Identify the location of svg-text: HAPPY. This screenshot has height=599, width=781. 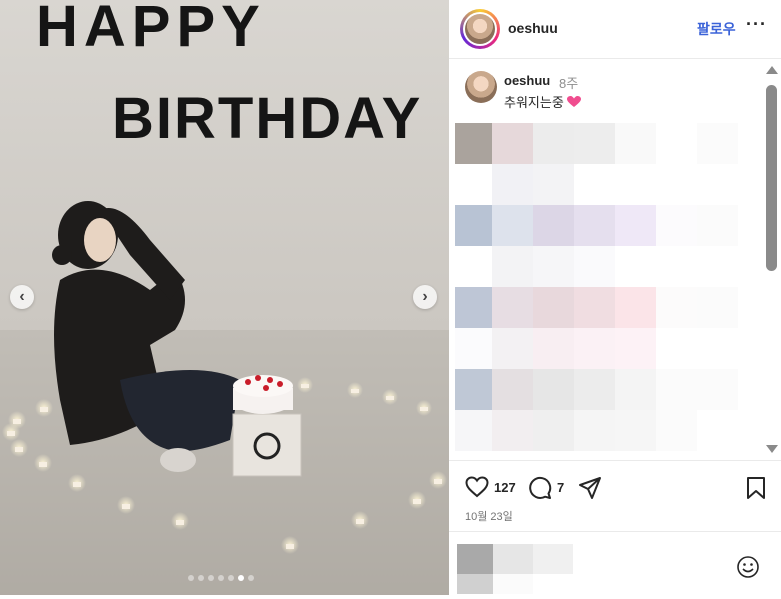
(151, 29).